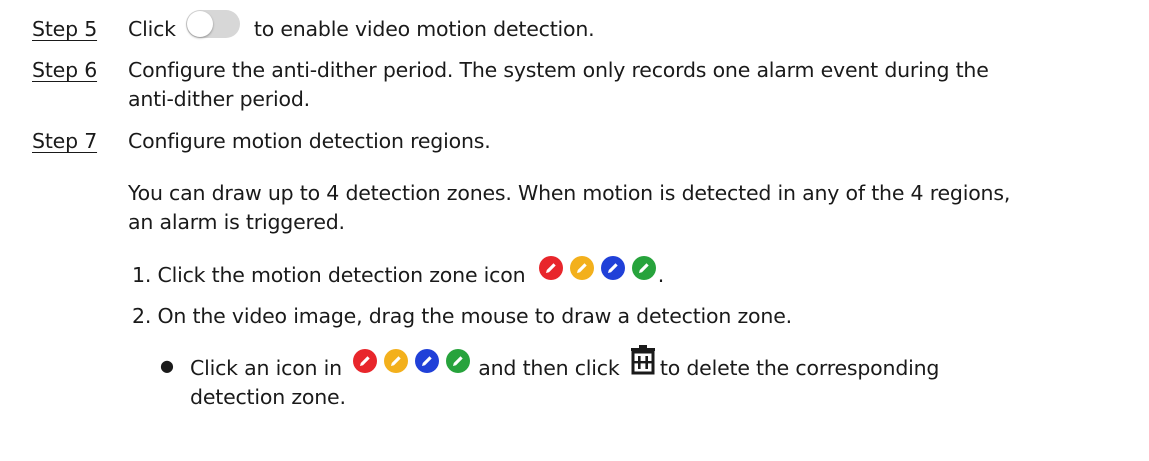 This screenshot has width=1149, height=461. What do you see at coordinates (219, 99) in the screenshot?
I see `step-6-line-2: anti-dither period.` at bounding box center [219, 99].